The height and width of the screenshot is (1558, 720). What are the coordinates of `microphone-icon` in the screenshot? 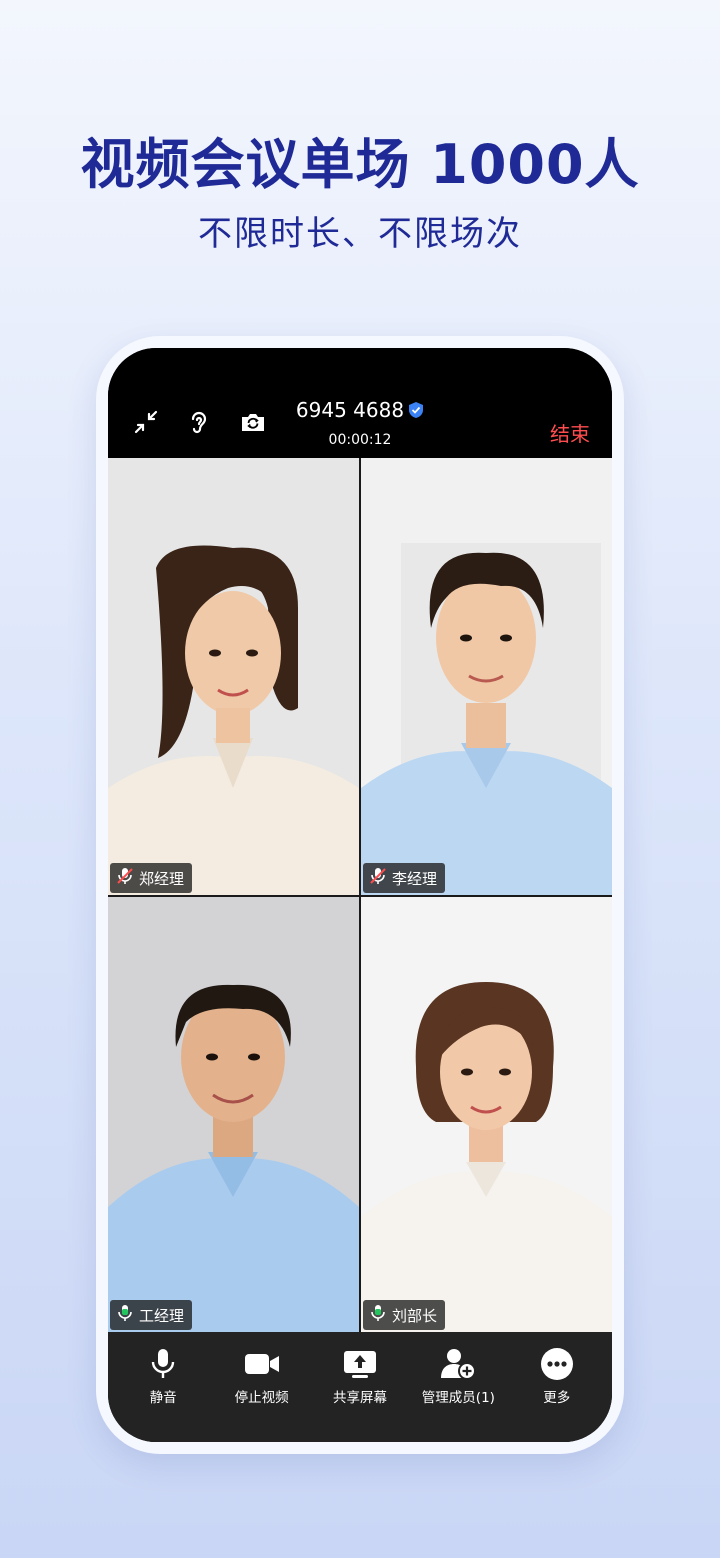 It's located at (163, 1364).